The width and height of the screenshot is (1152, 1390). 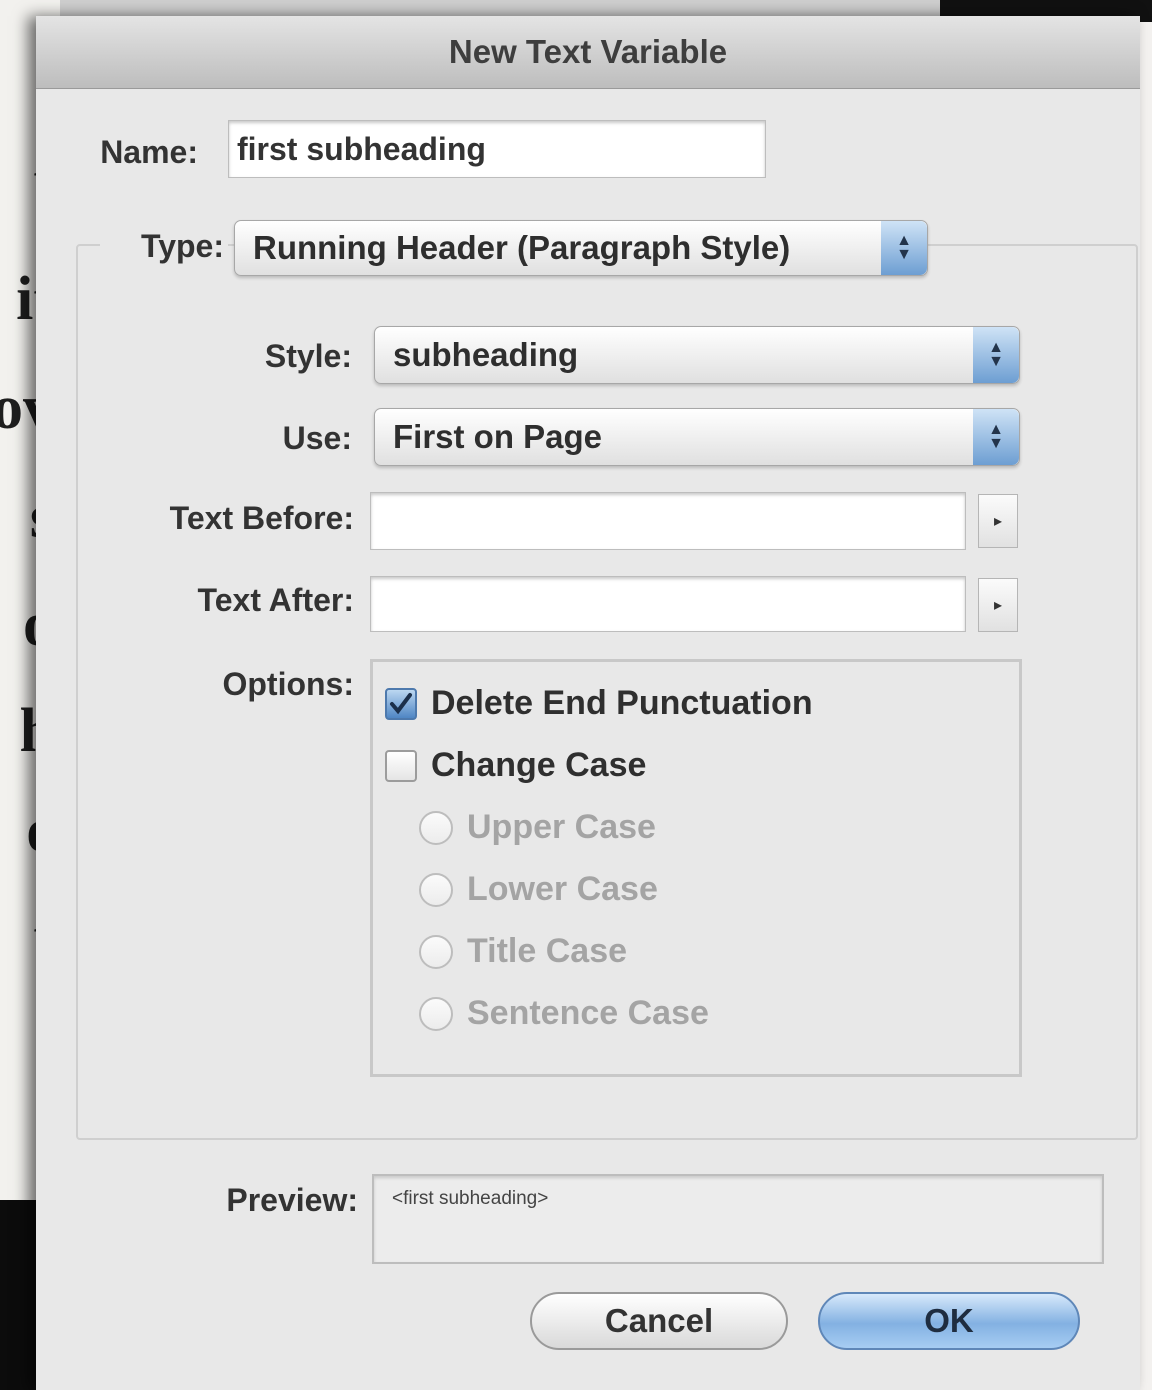 I want to click on change-case-checkbox: Change Case, so click(x=515, y=765).